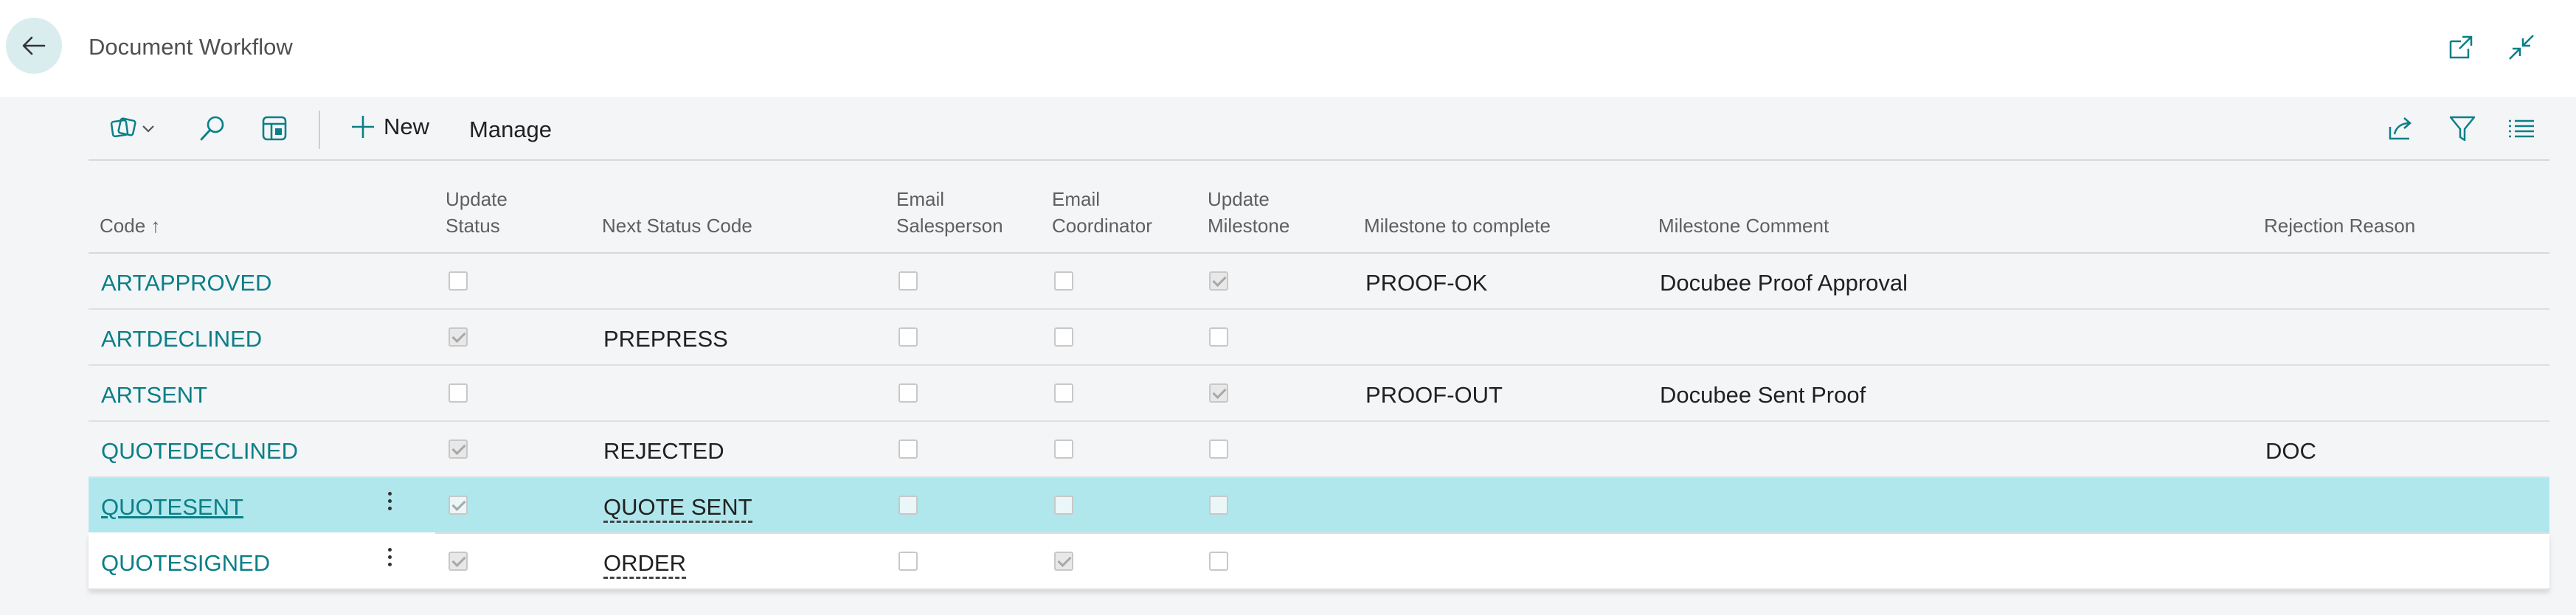 This screenshot has width=2576, height=615. Describe the element at coordinates (664, 452) in the screenshot. I see `next-status-code-cell: REJECTED` at that location.